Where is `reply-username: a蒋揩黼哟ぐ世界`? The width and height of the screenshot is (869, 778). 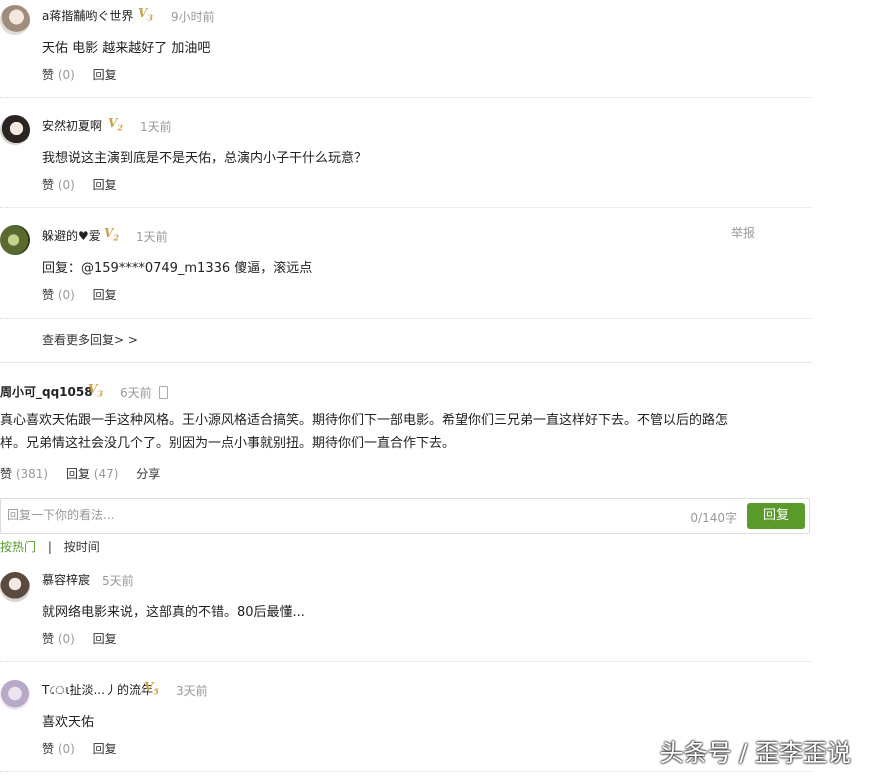 reply-username: a蒋揩黼哟ぐ世界 is located at coordinates (87, 15).